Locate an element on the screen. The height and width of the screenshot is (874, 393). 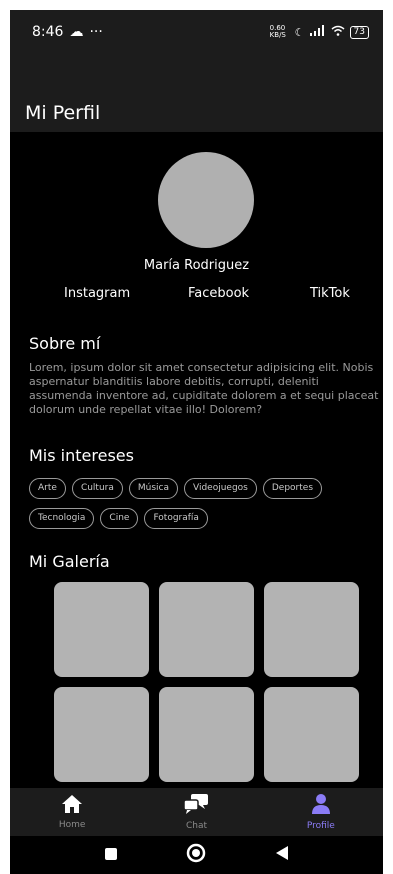
nav-chat: Chat is located at coordinates (196, 812).